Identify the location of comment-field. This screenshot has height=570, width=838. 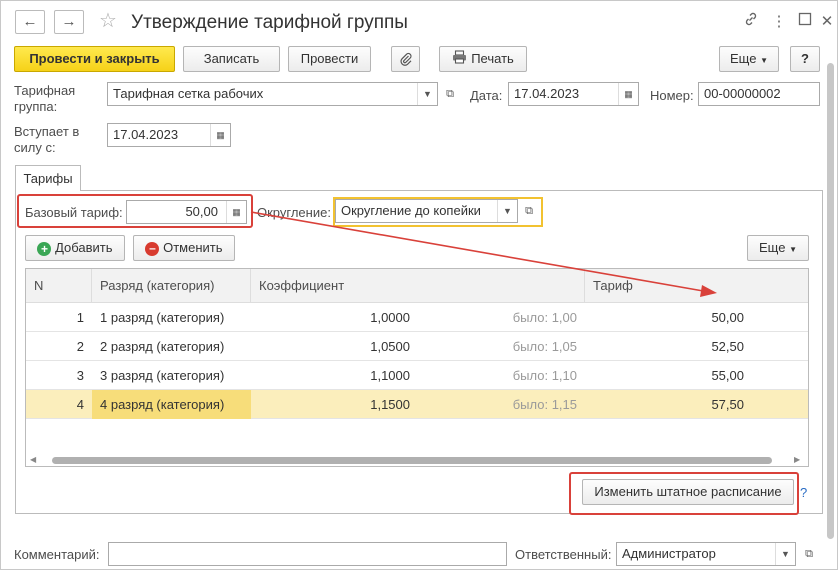
(307, 554).